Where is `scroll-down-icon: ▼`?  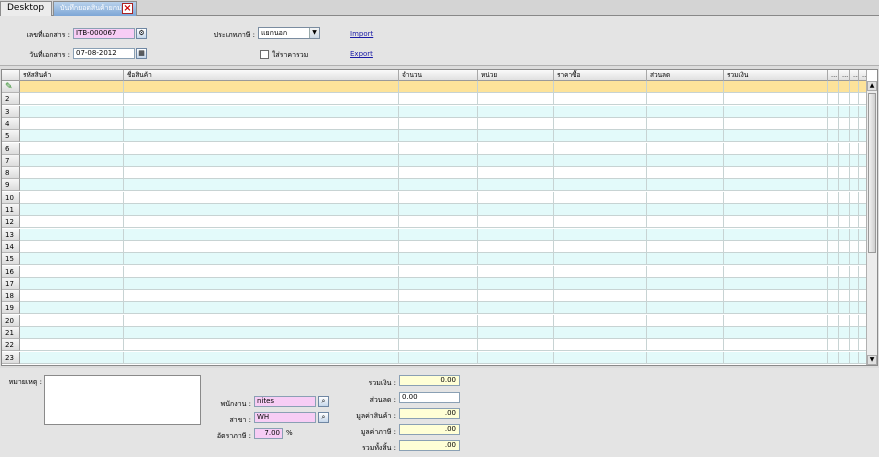 scroll-down-icon: ▼ is located at coordinates (872, 360).